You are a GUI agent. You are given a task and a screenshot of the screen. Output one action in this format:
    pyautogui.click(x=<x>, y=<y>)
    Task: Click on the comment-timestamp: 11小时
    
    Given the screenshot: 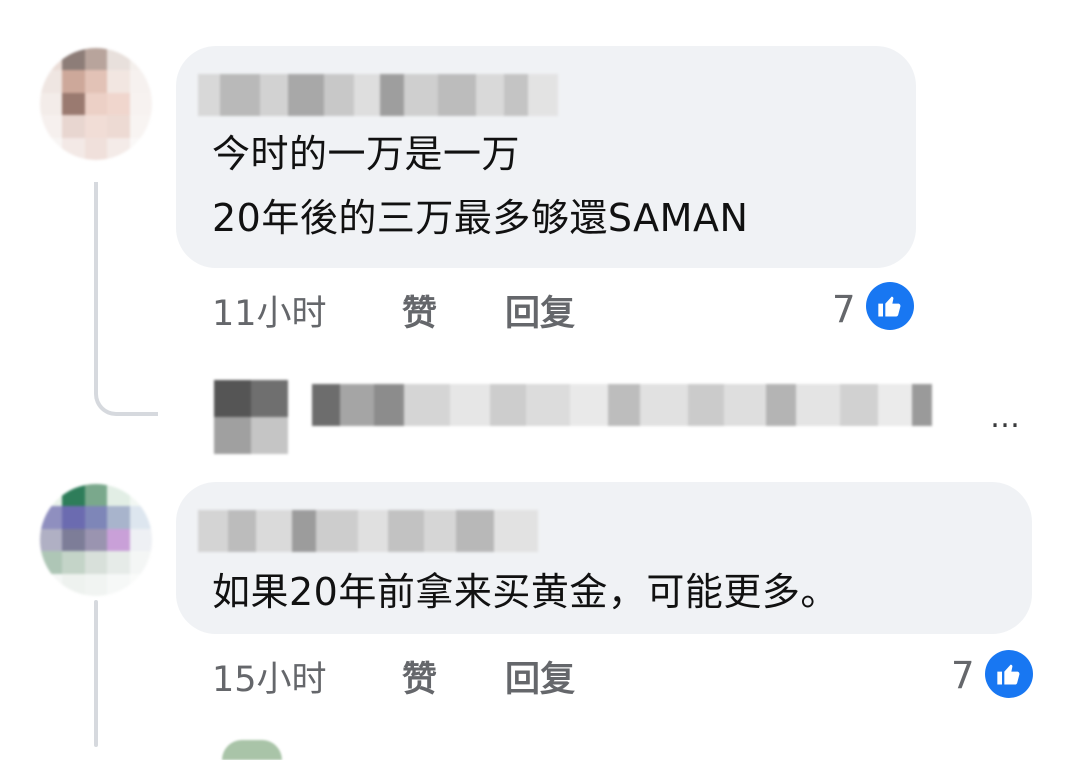 What is the action you would take?
    pyautogui.click(x=269, y=314)
    